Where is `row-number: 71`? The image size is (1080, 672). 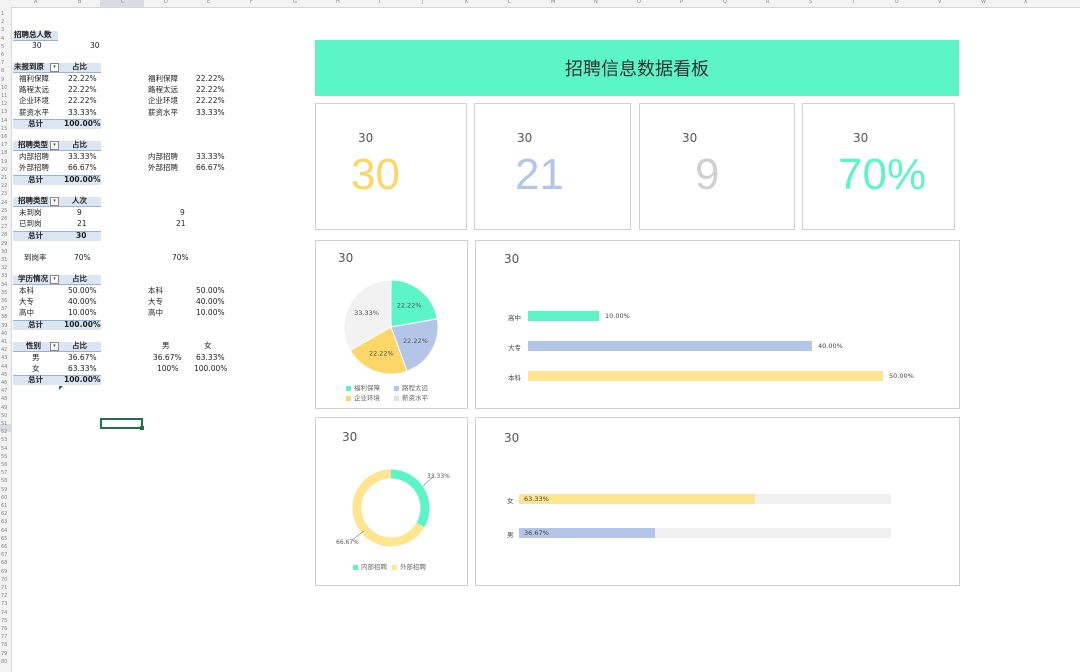 row-number: 71 is located at coordinates (4, 588).